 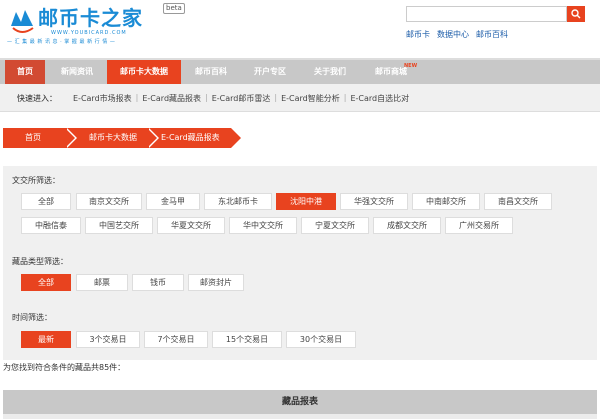 I want to click on search-button, so click(x=576, y=14).